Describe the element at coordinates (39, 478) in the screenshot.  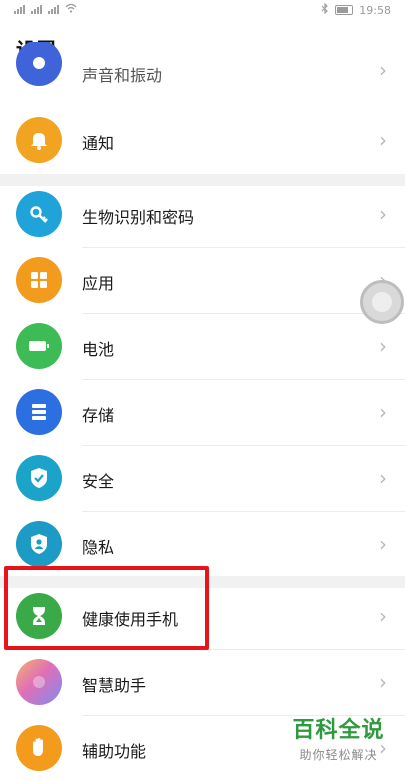
I see `shield-check-icon` at that location.